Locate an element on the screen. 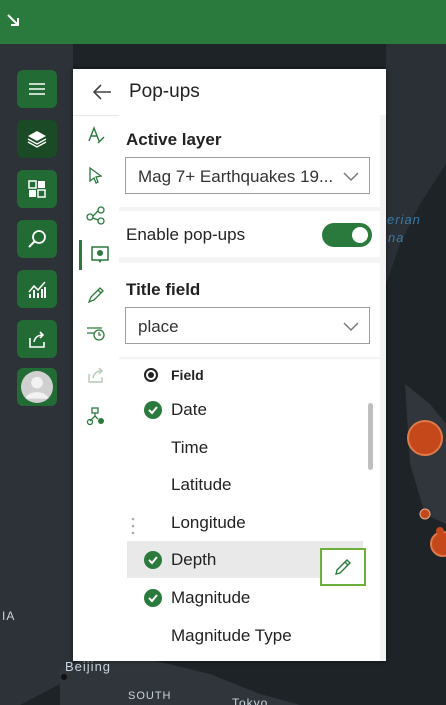  analysis-button is located at coordinates (37, 289).